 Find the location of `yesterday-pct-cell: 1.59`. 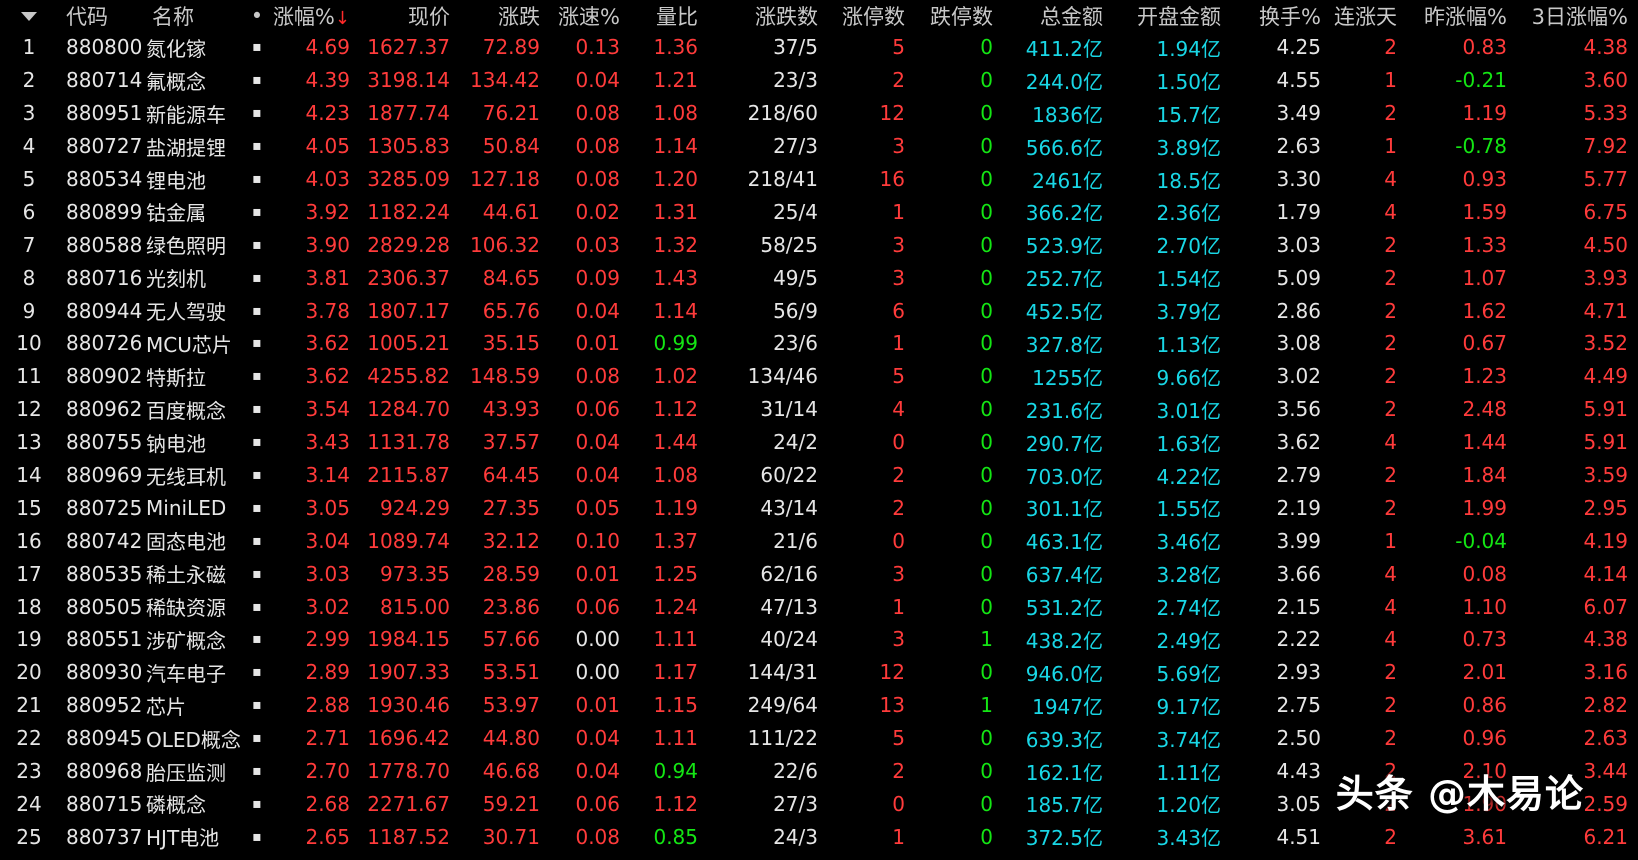

yesterday-pct-cell: 1.59 is located at coordinates (1484, 211).